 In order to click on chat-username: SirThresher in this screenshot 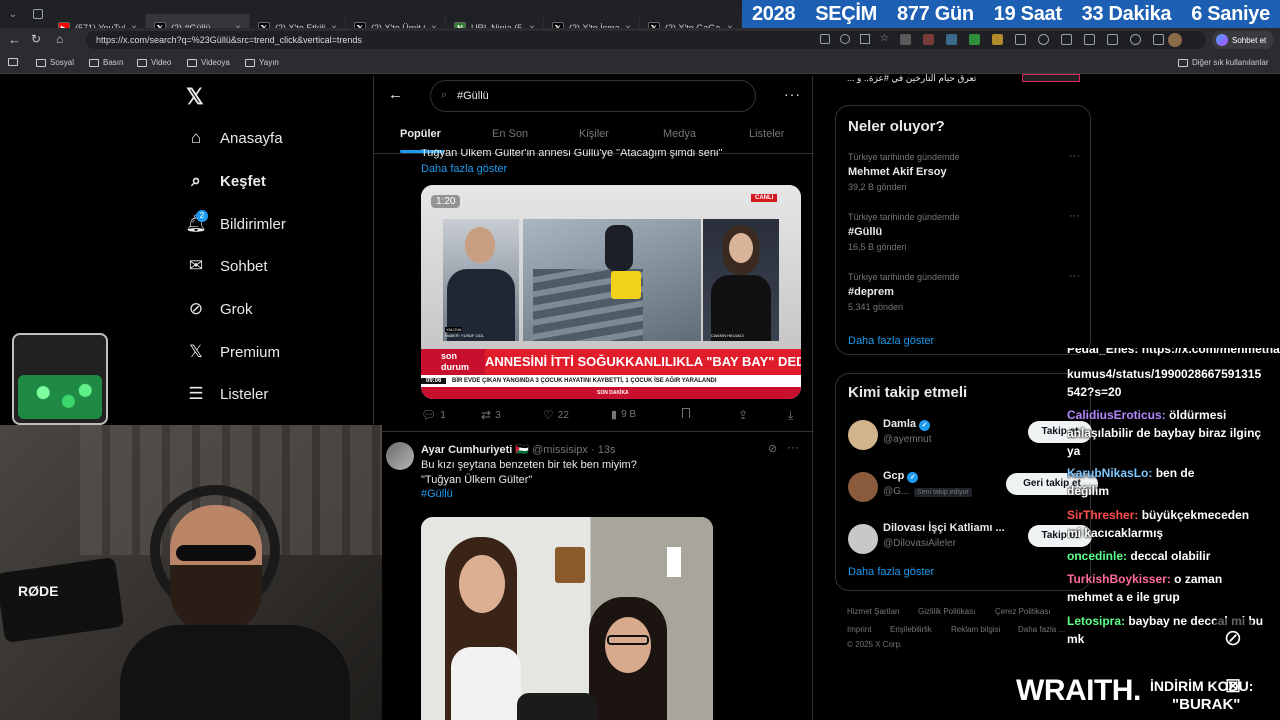, I will do `click(1101, 515)`.